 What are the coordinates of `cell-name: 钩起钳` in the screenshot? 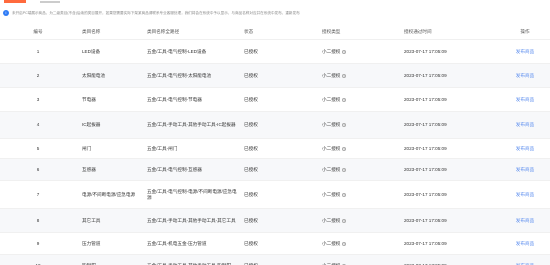 It's located at (89, 263).